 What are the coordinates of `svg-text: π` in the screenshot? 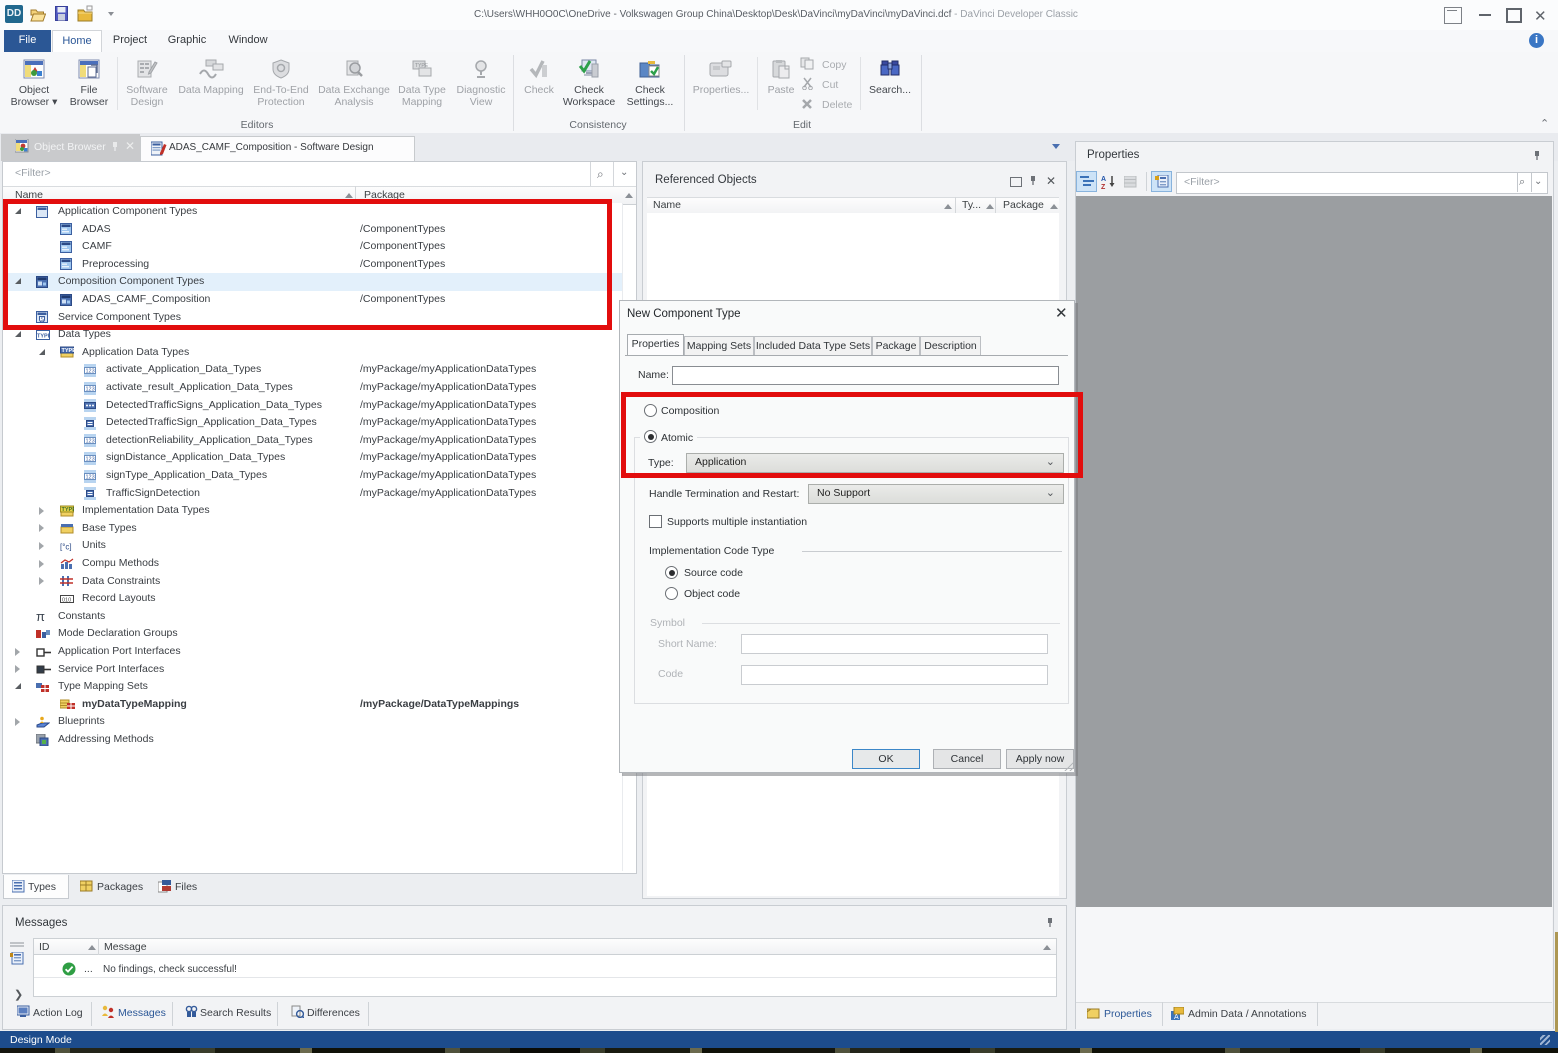 It's located at (40, 616).